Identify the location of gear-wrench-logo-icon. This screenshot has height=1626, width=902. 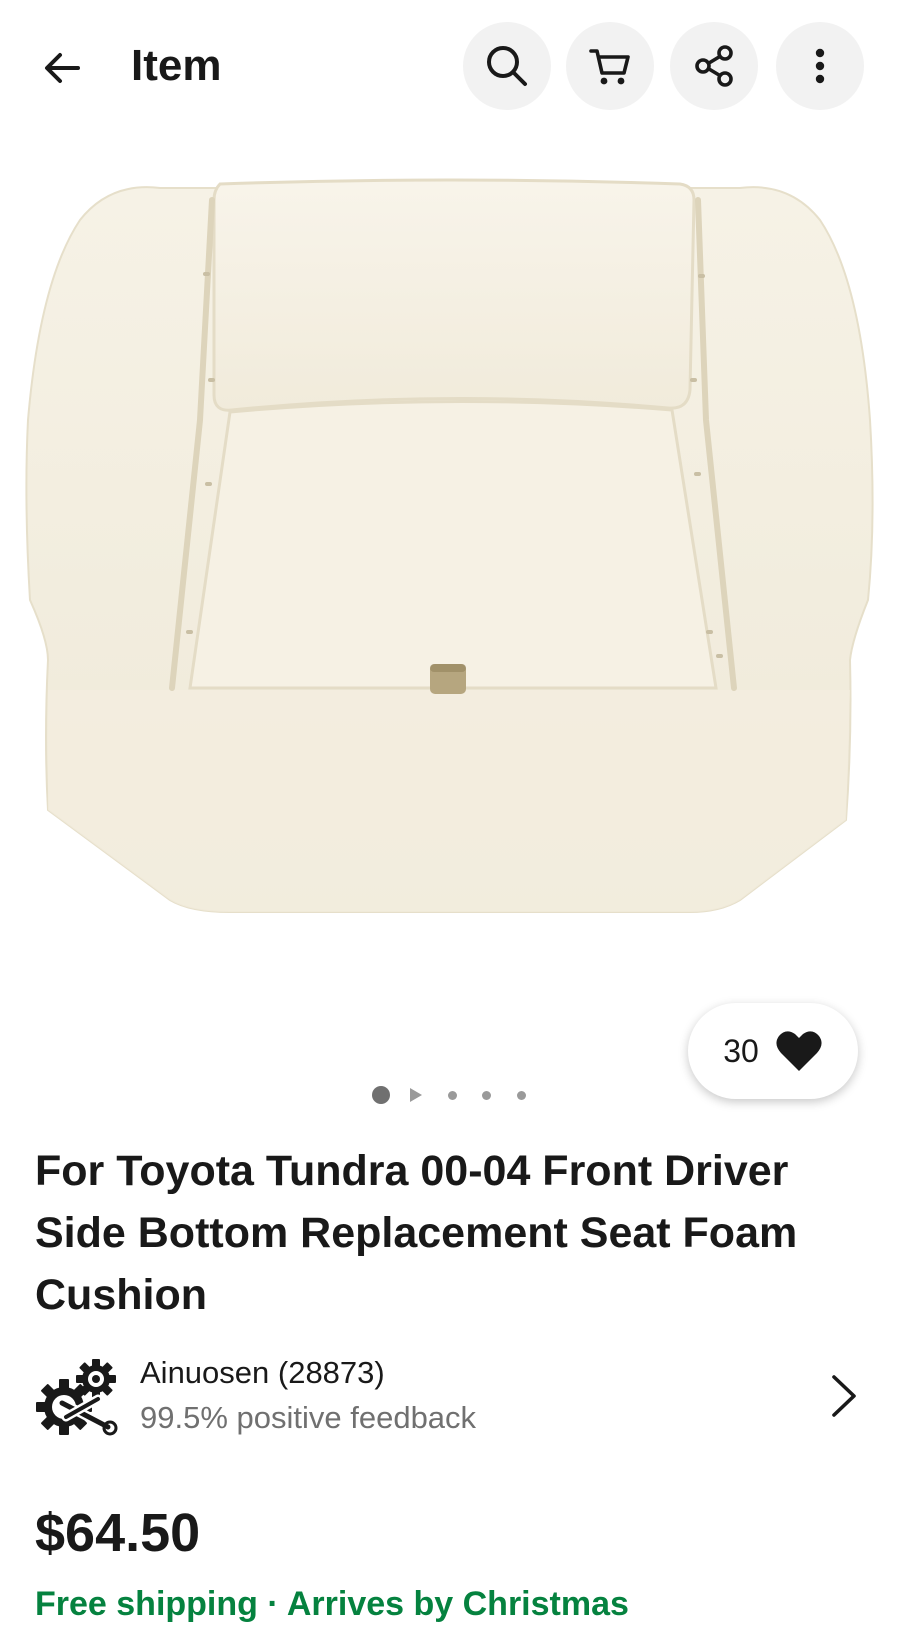
(77, 1397).